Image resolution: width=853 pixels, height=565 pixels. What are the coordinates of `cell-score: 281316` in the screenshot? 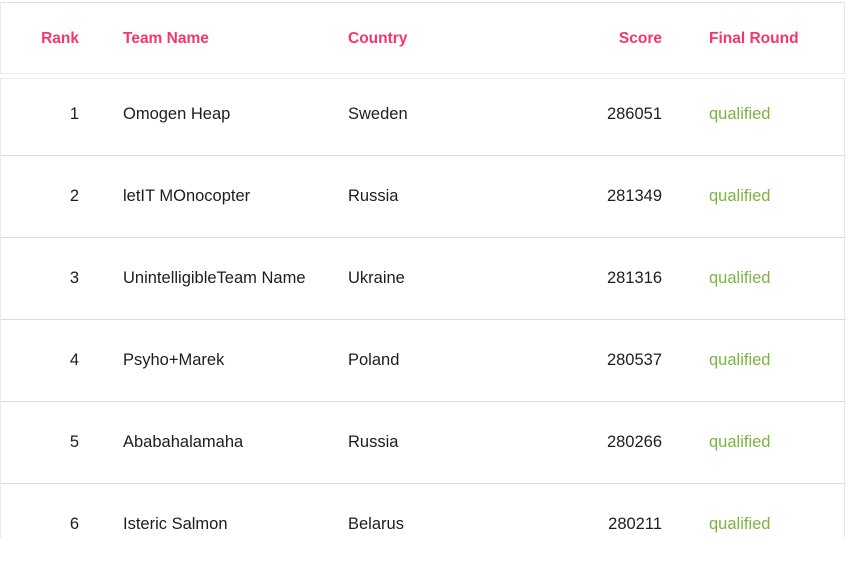 It's located at (607, 278).